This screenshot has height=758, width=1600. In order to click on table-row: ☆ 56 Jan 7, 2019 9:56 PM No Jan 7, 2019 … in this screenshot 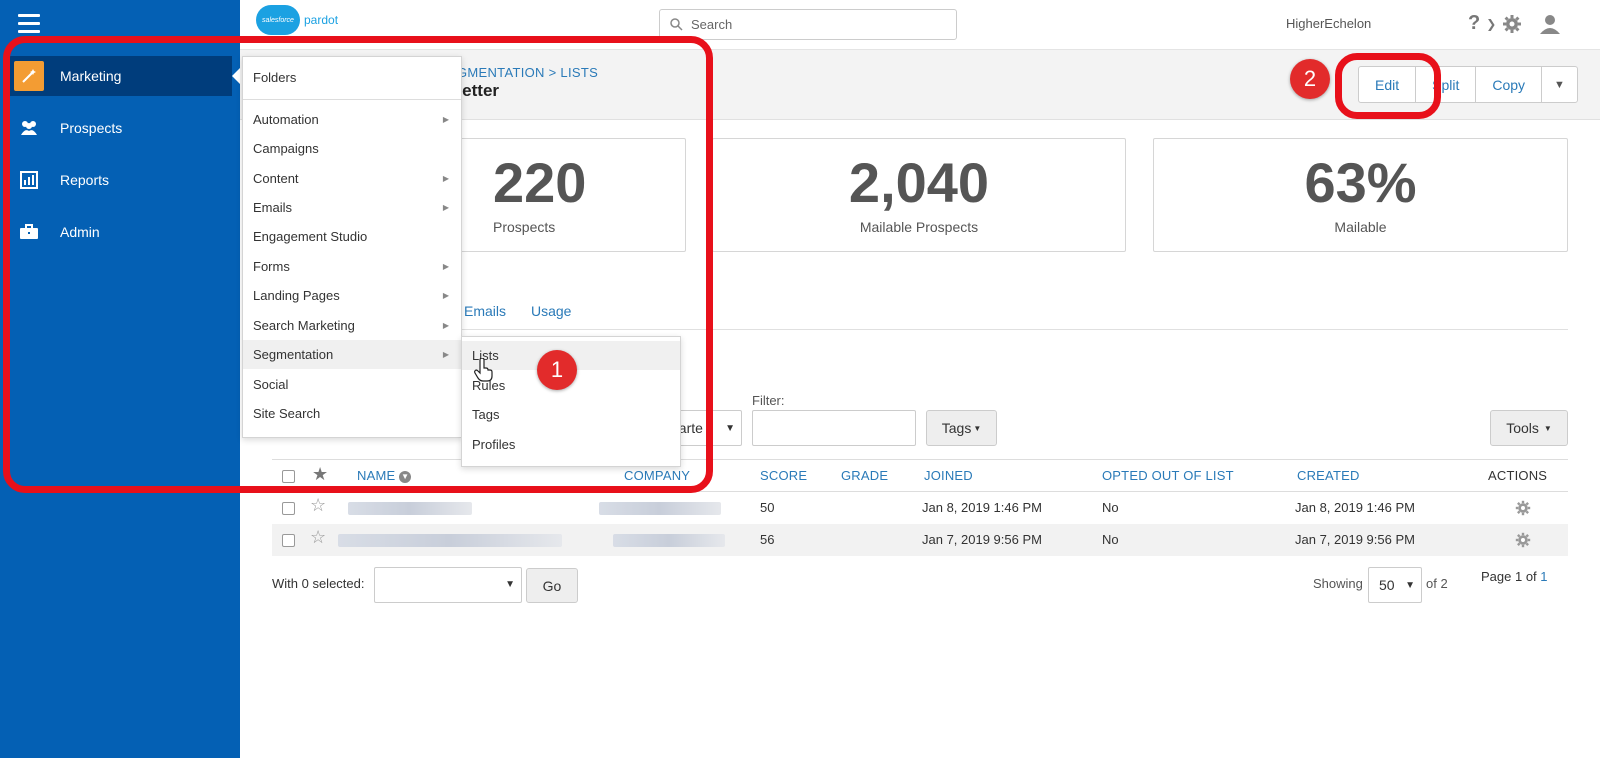, I will do `click(920, 540)`.